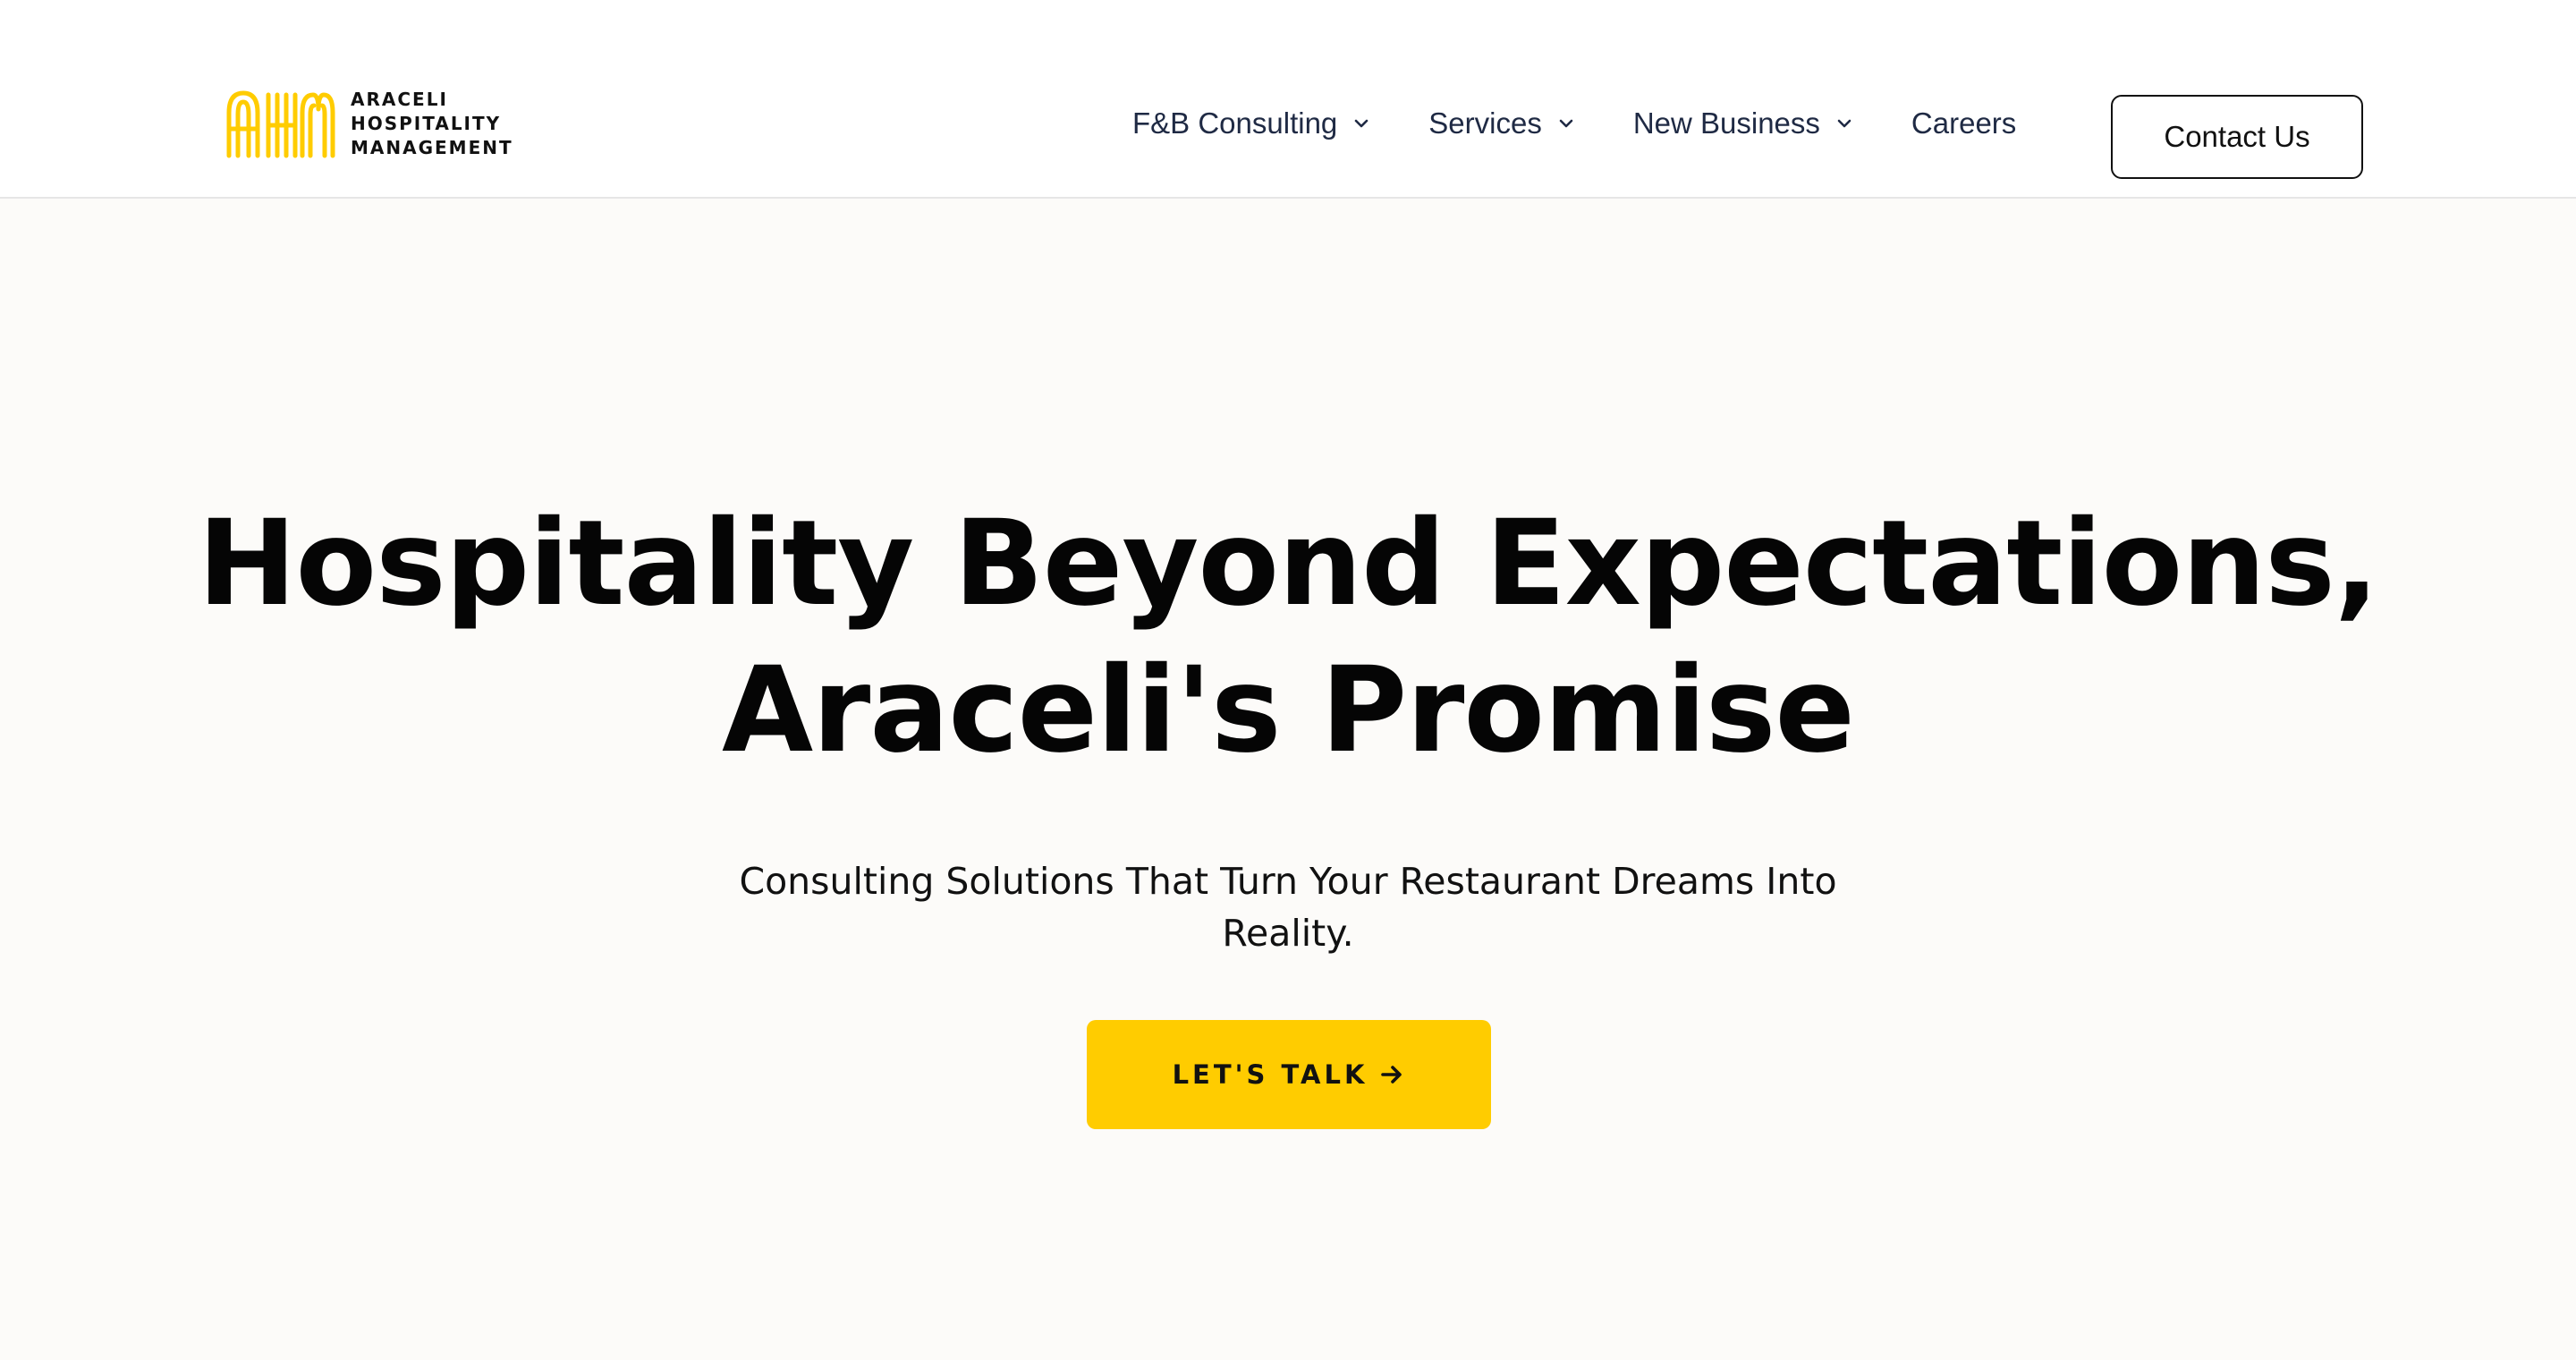  What do you see at coordinates (1485, 123) in the screenshot?
I see `nav-item-label: Services` at bounding box center [1485, 123].